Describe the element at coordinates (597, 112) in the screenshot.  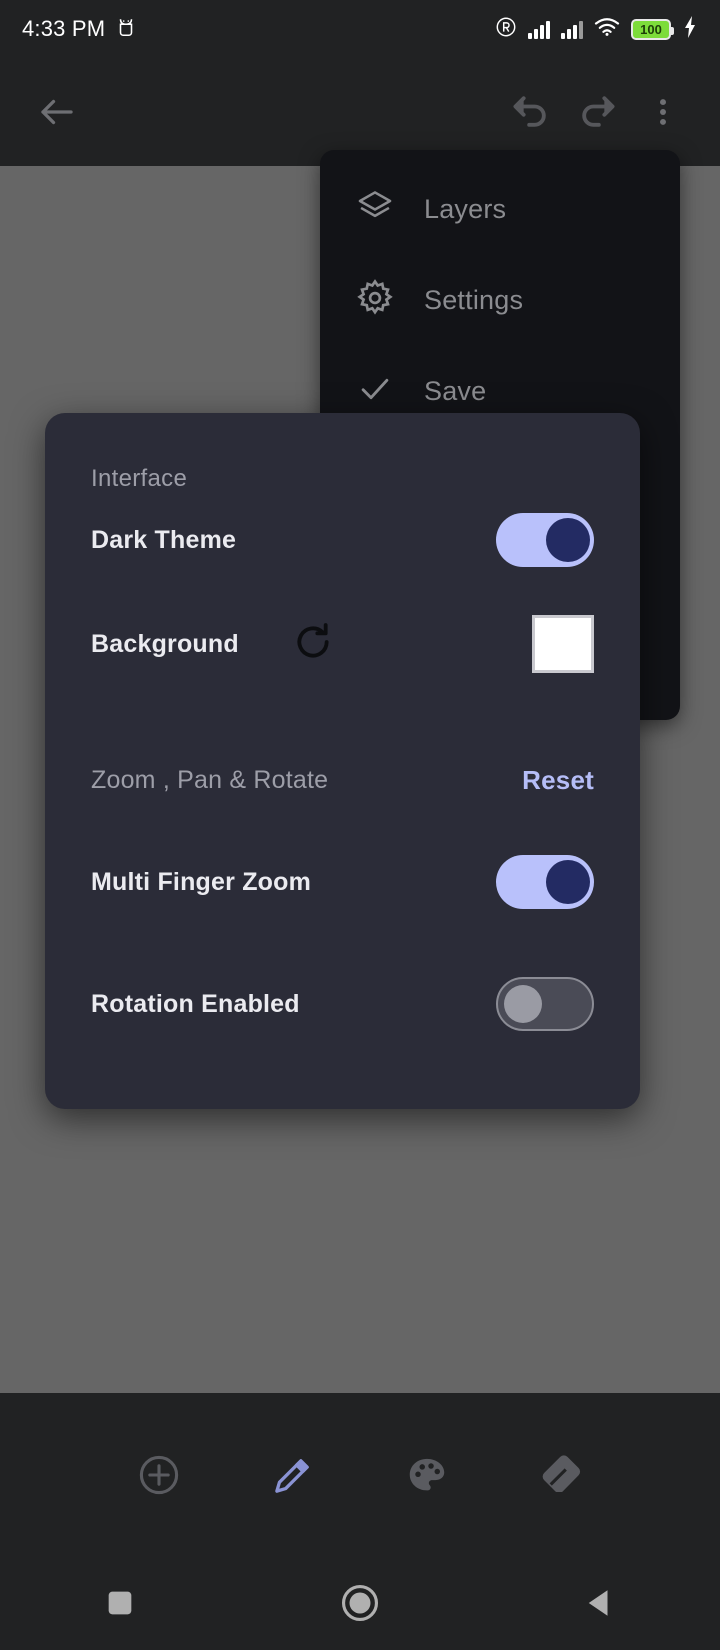
I see `redo-button` at that location.